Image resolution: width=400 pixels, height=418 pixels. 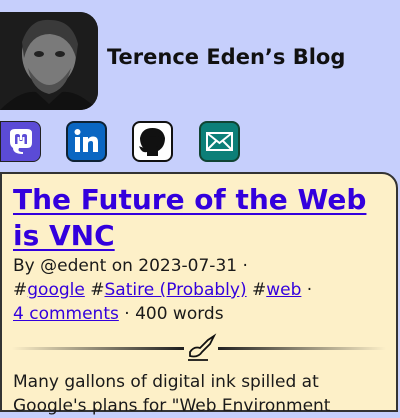 What do you see at coordinates (226, 57) in the screenshot?
I see `blog-title-link: Terence Eden’s Blog` at bounding box center [226, 57].